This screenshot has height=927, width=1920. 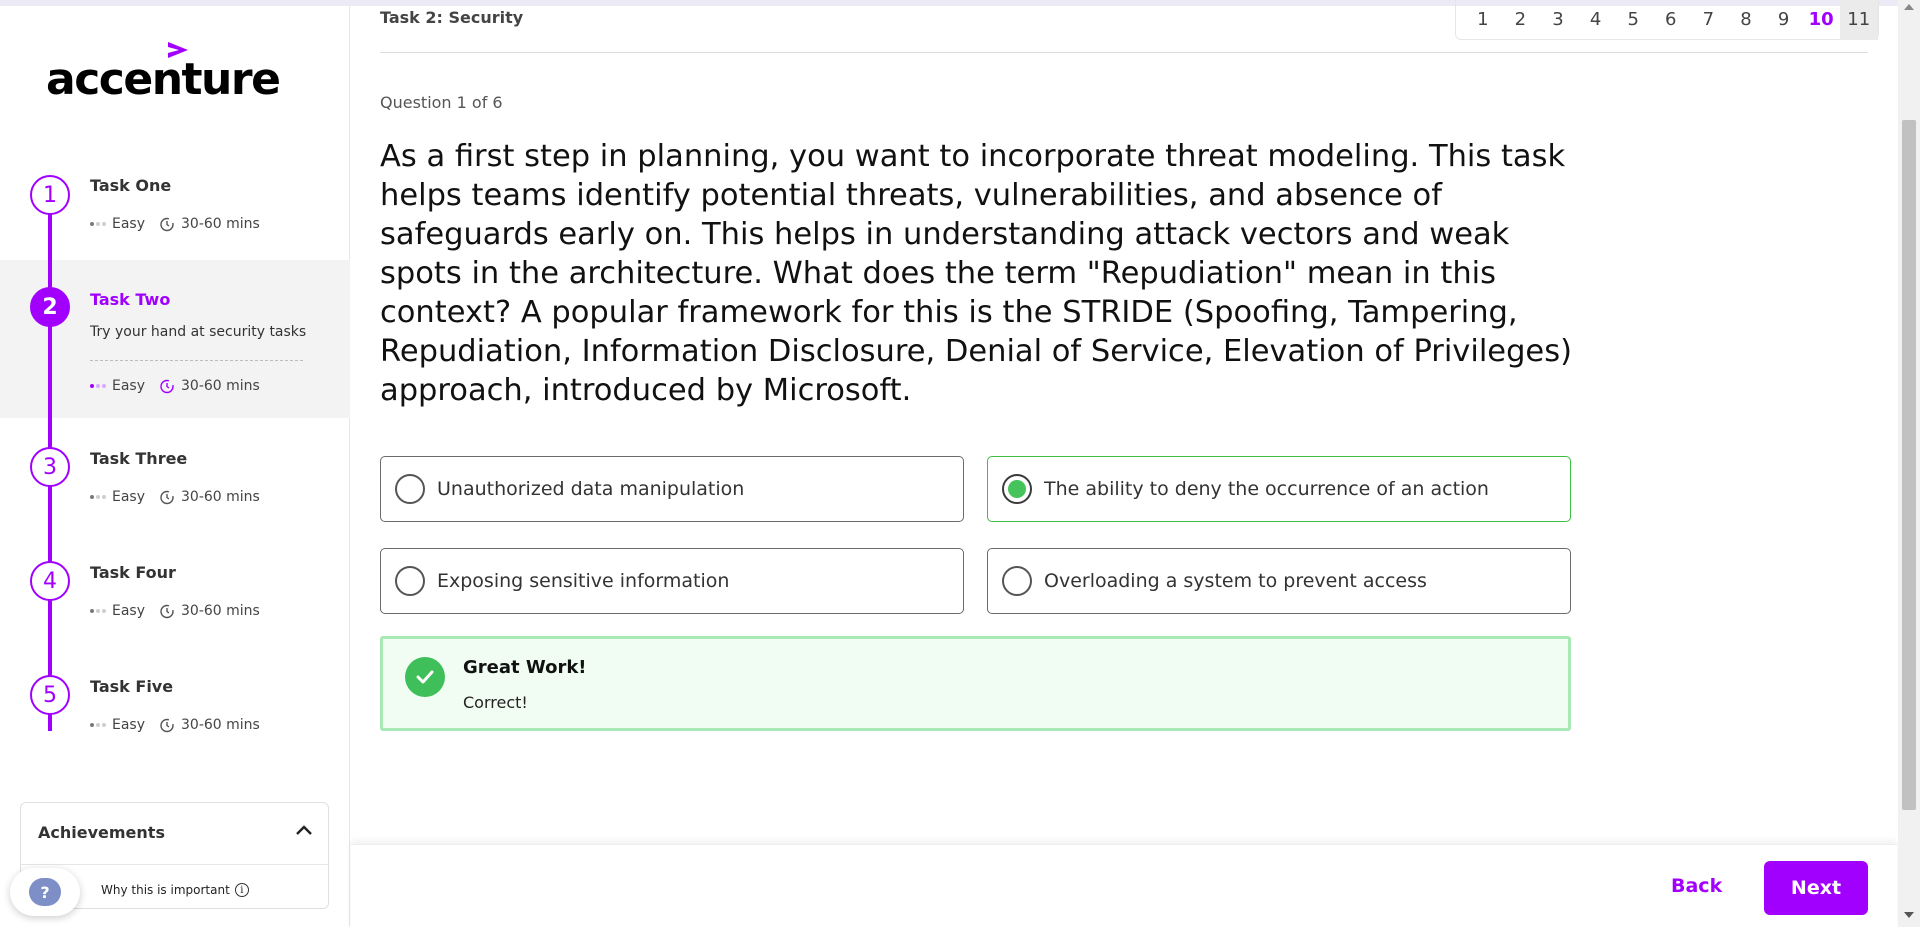 What do you see at coordinates (1124, 885) in the screenshot?
I see `footer-bar: Back Next` at bounding box center [1124, 885].